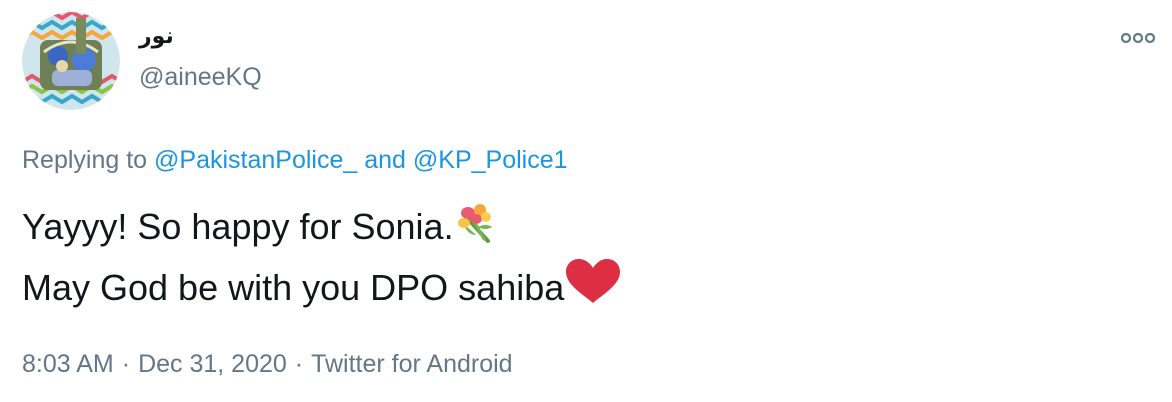 Image resolution: width=1172 pixels, height=402 pixels. I want to click on more-options-button, so click(1138, 38).